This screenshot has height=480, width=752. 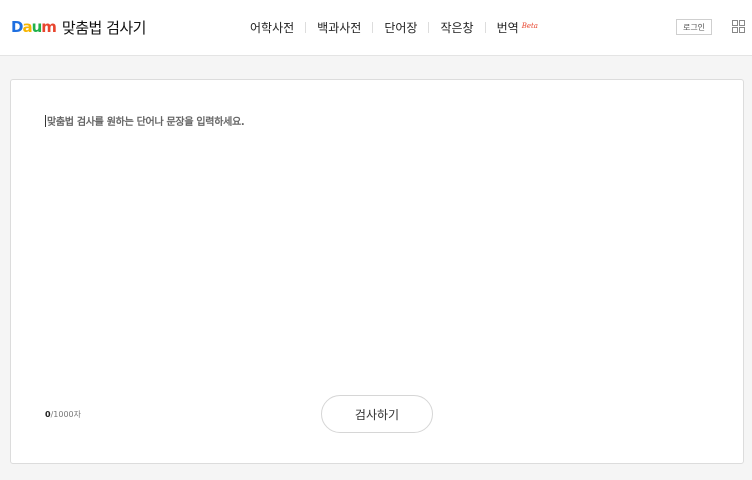 What do you see at coordinates (694, 27) in the screenshot?
I see `login-button: 로그인` at bounding box center [694, 27].